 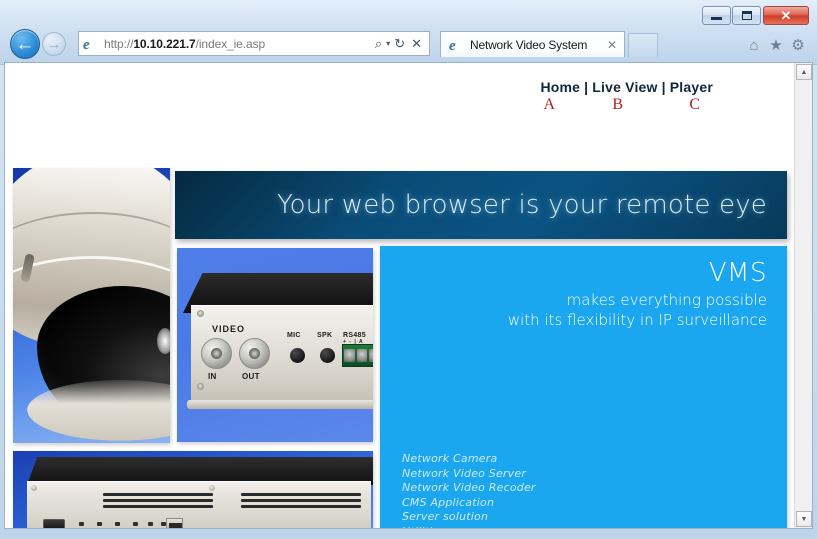 I want to click on nvr-led-power, so click(x=81, y=524).